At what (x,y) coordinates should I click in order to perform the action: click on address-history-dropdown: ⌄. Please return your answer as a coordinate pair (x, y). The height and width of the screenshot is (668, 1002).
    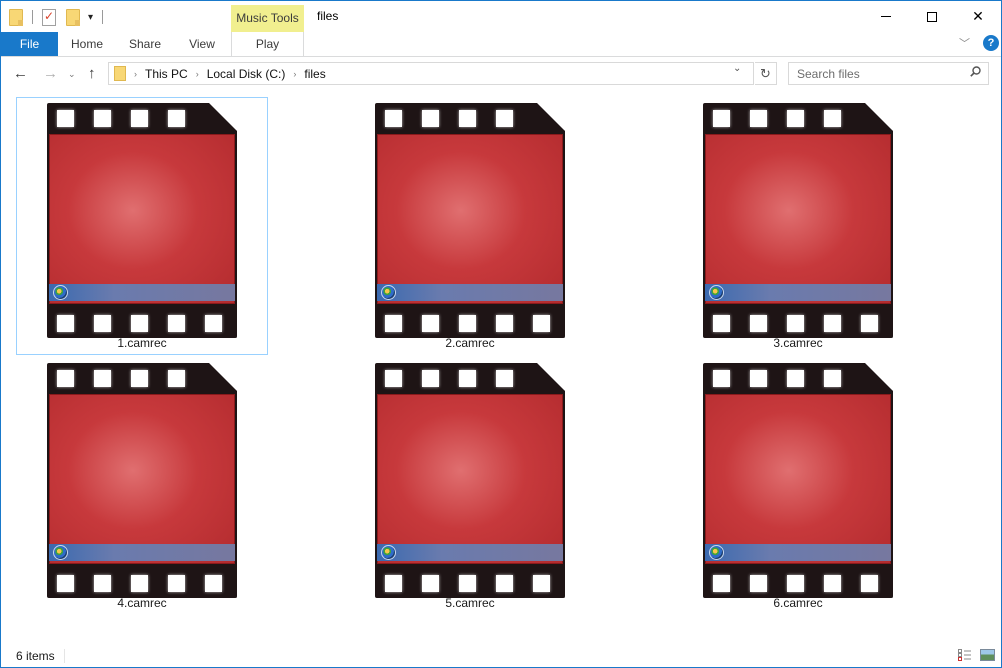
    Looking at the image, I should click on (737, 68).